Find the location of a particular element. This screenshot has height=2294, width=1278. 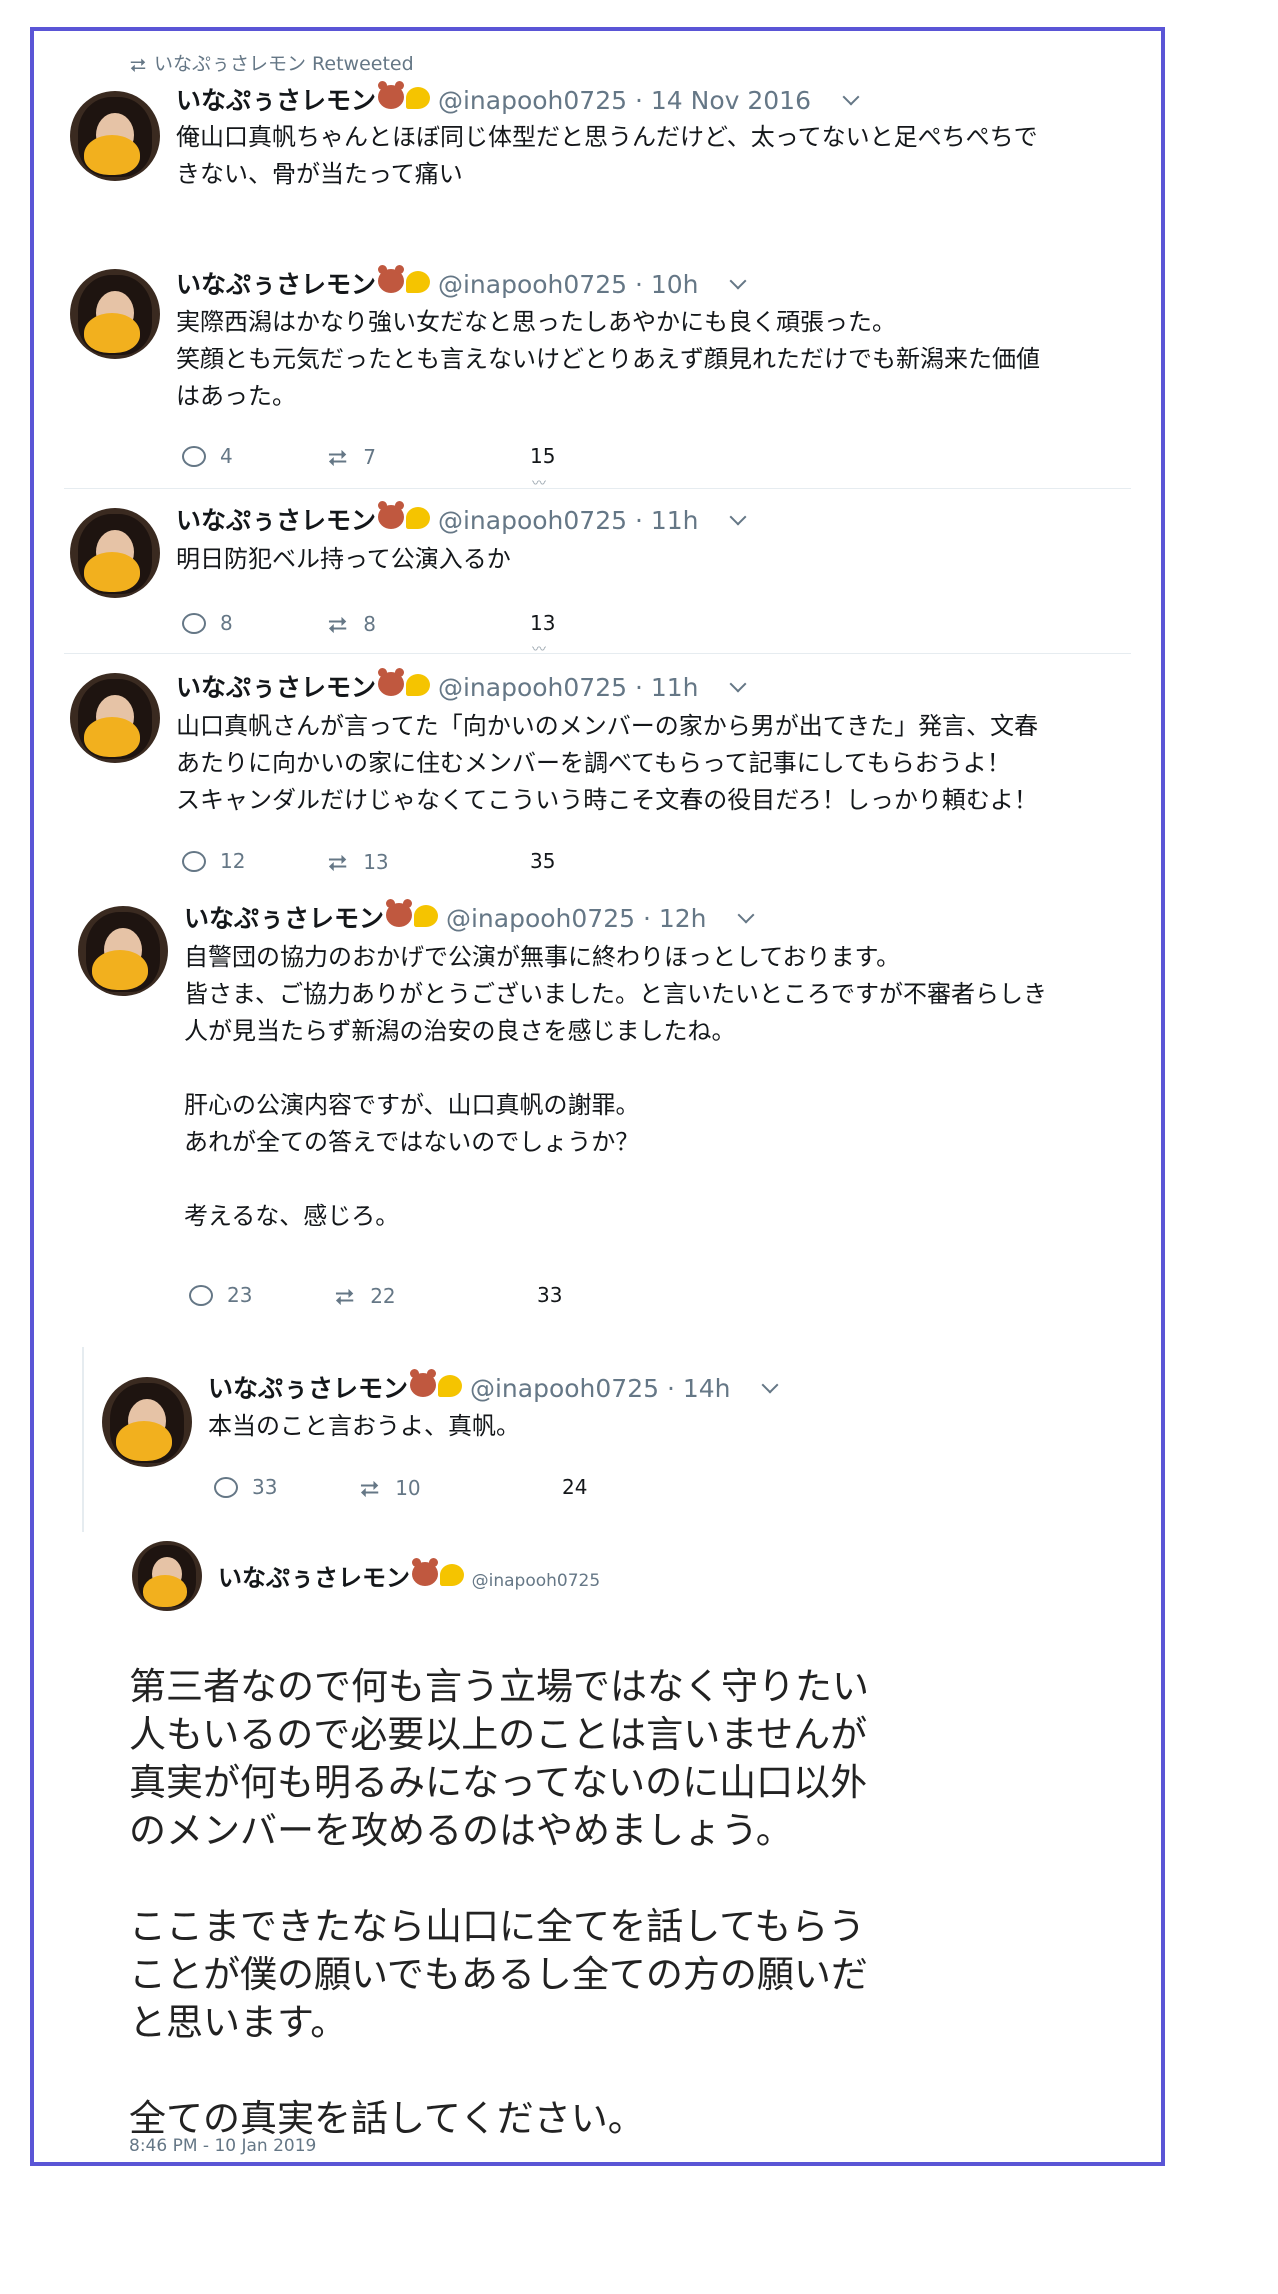

like-button: 13 is located at coordinates (542, 623).